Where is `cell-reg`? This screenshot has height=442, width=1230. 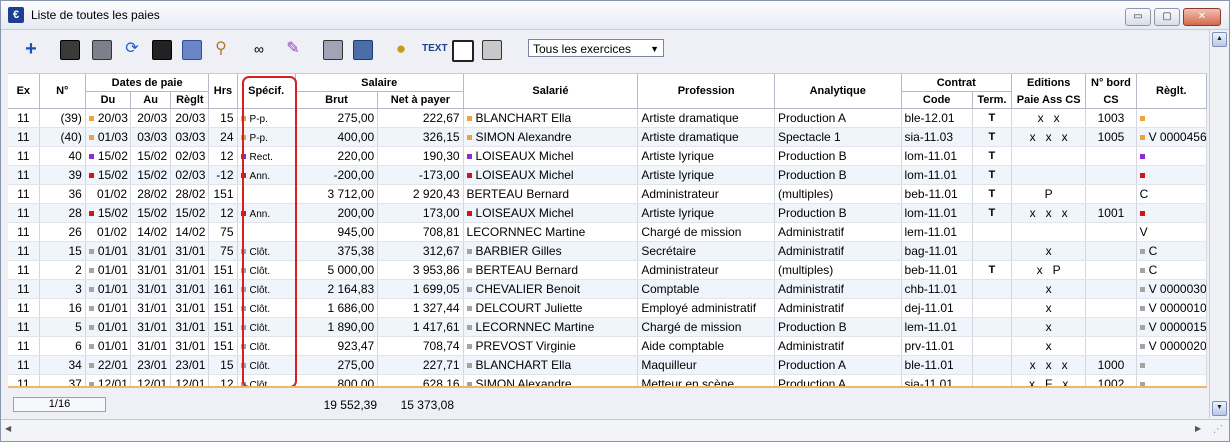
cell-reg is located at coordinates (1171, 213).